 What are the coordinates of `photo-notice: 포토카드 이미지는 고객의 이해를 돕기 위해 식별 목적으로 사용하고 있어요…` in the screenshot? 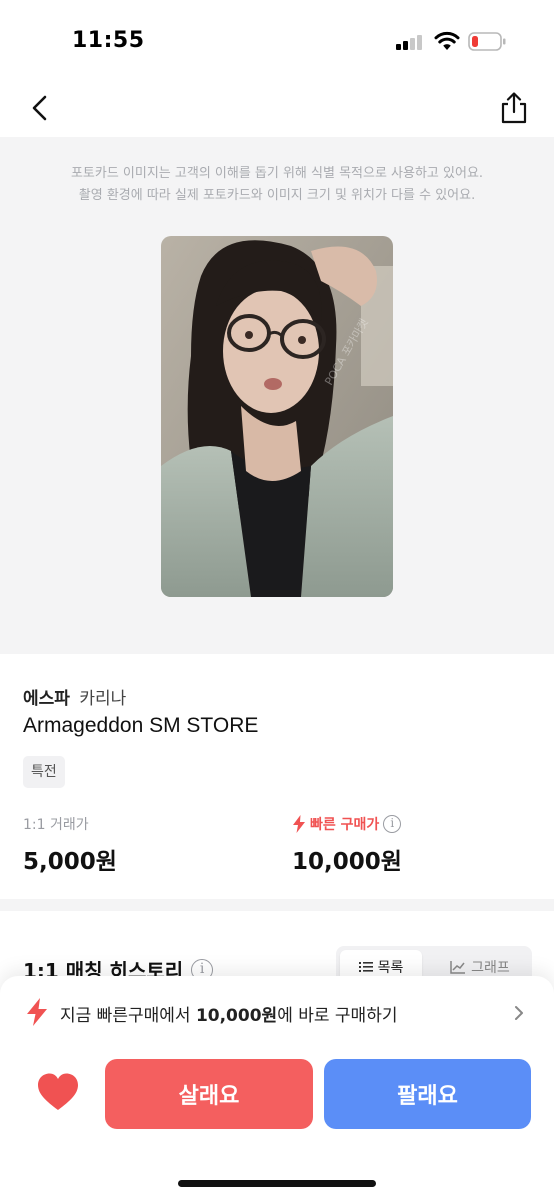 It's located at (277, 185).